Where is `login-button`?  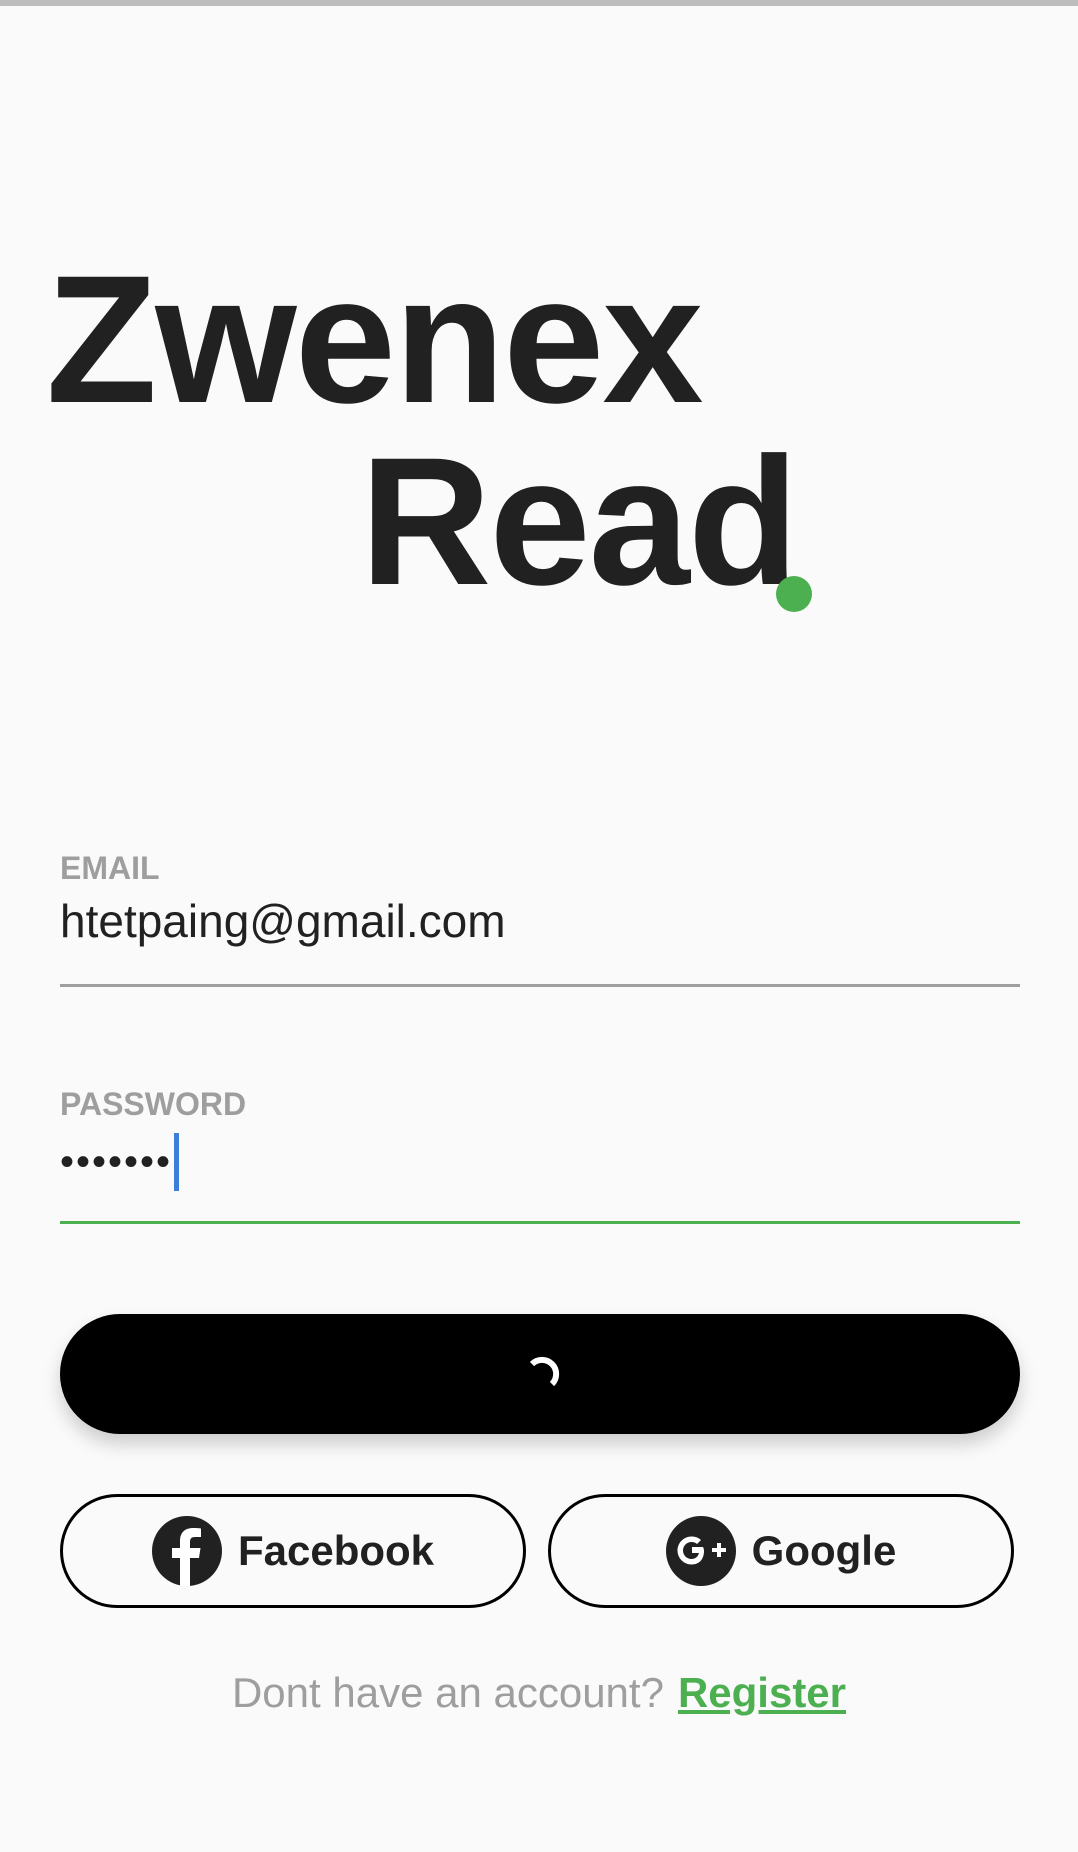
login-button is located at coordinates (540, 1374).